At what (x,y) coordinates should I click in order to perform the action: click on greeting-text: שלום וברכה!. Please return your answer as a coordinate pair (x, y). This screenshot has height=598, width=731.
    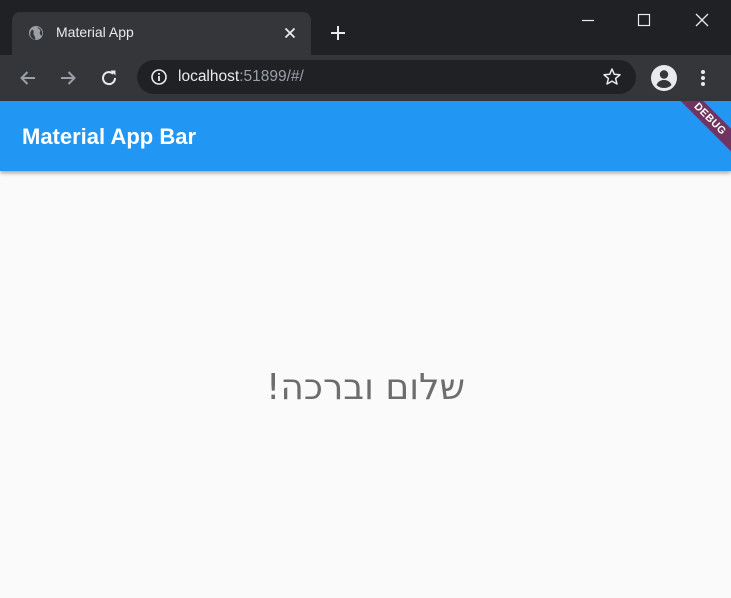
    Looking at the image, I should click on (365, 387).